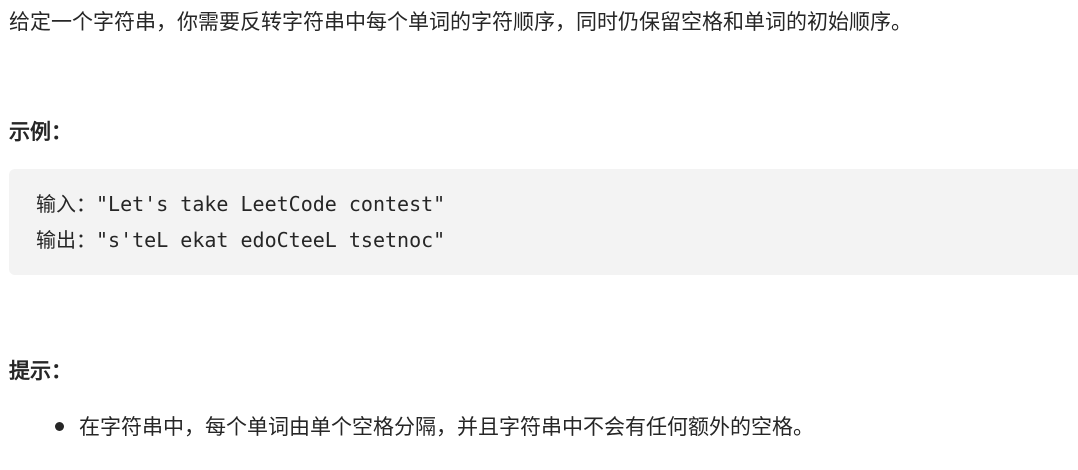 The height and width of the screenshot is (470, 1078). Describe the element at coordinates (40, 371) in the screenshot. I see `hints-heading: 提示：` at that location.